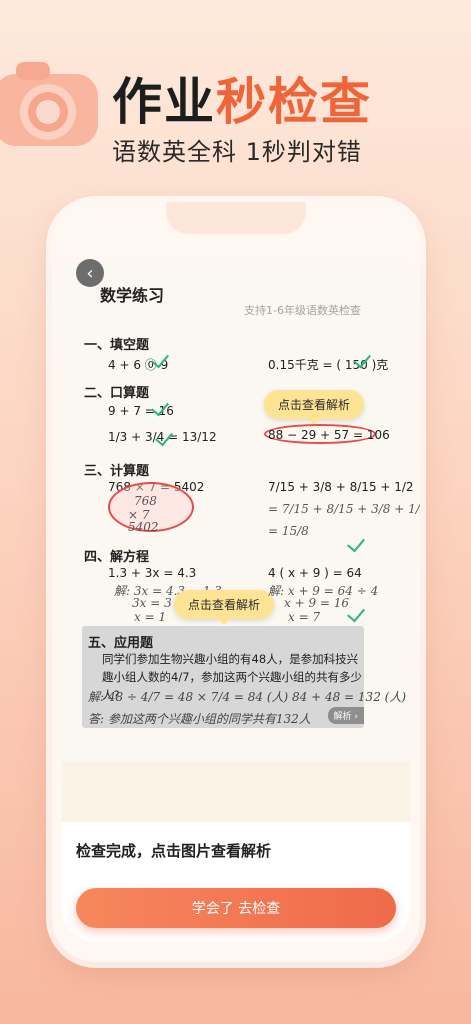 The height and width of the screenshot is (1024, 471). What do you see at coordinates (145, 501) in the screenshot?
I see `handwriting: 768` at bounding box center [145, 501].